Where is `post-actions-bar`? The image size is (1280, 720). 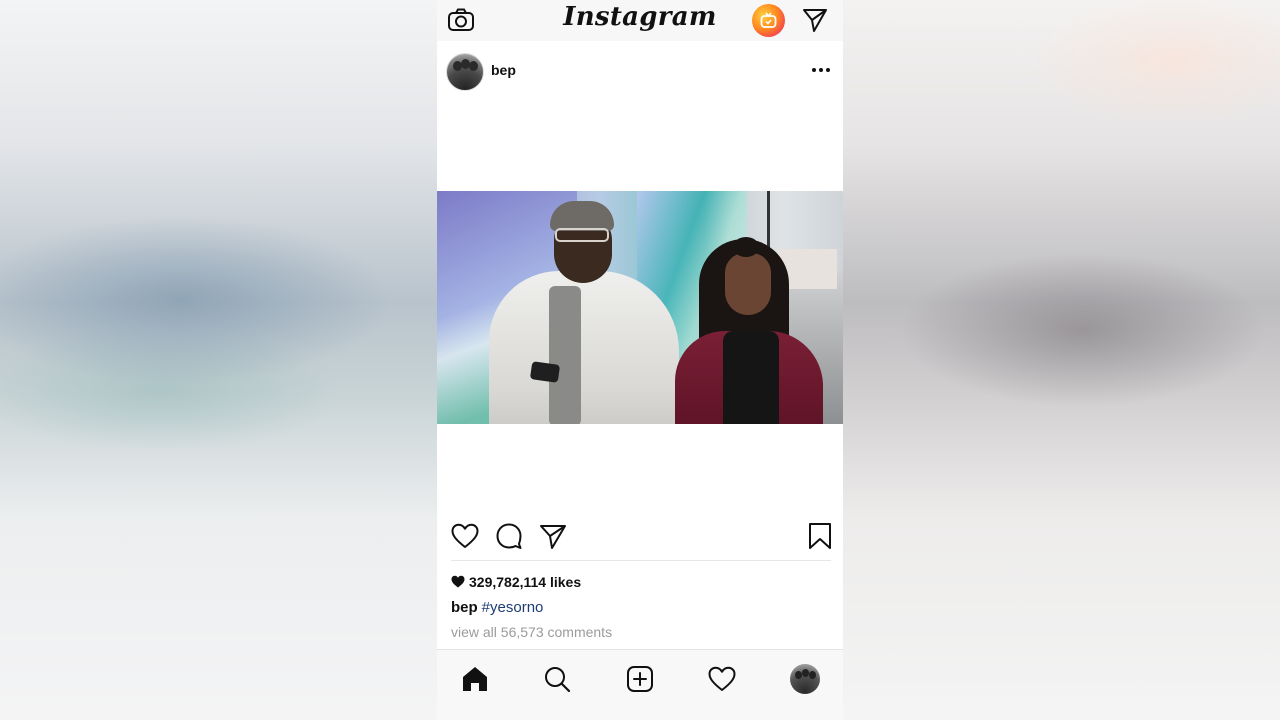
post-actions-bar is located at coordinates (640, 536).